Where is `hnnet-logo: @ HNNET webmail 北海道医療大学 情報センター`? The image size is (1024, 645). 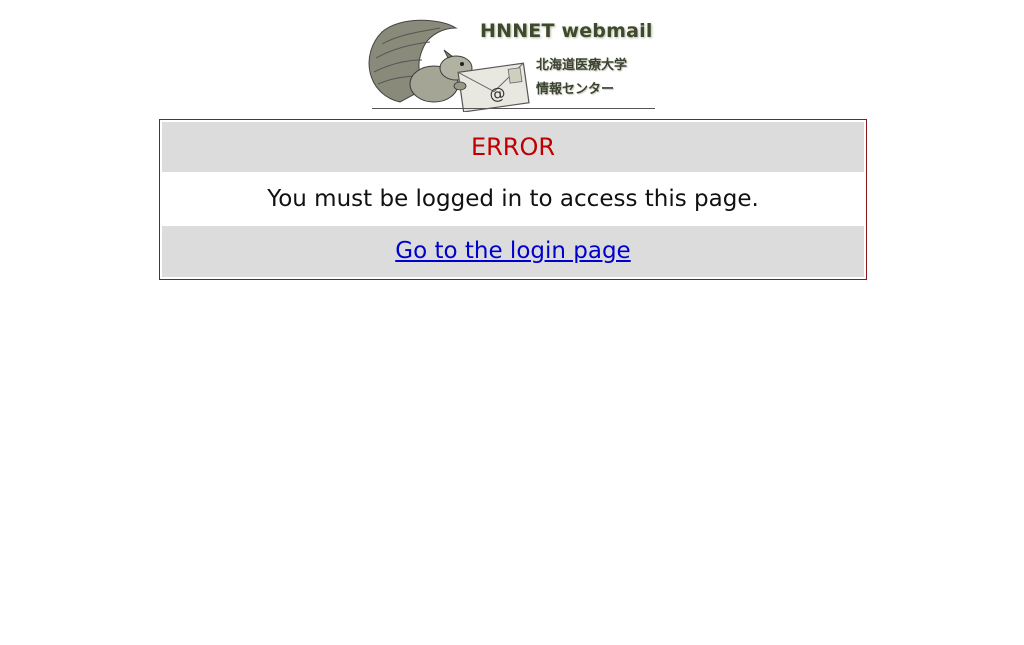
hnnet-logo: @ HNNET webmail 北海道医療大学 情報センター is located at coordinates (510, 63).